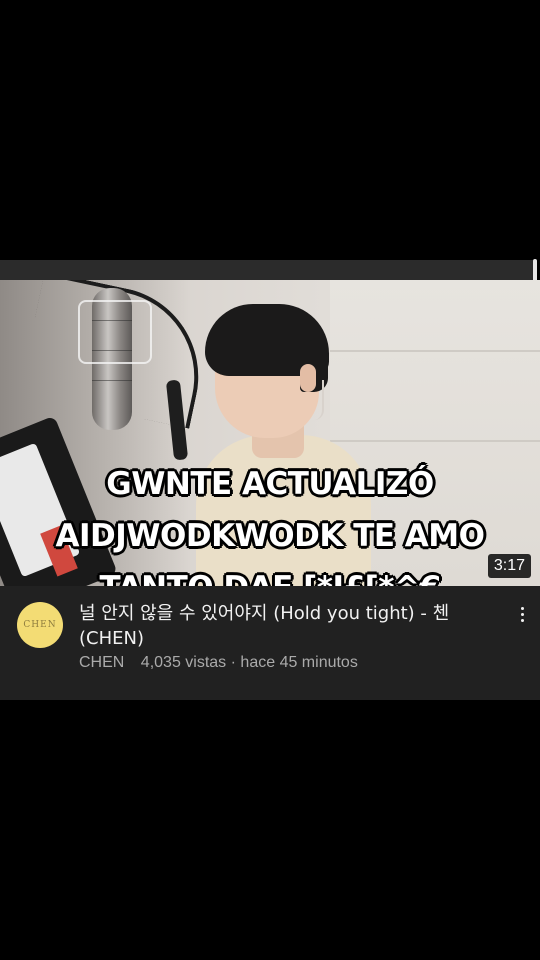 The image size is (540, 960). What do you see at coordinates (183, 662) in the screenshot?
I see `view-count: 4,035 vistas` at bounding box center [183, 662].